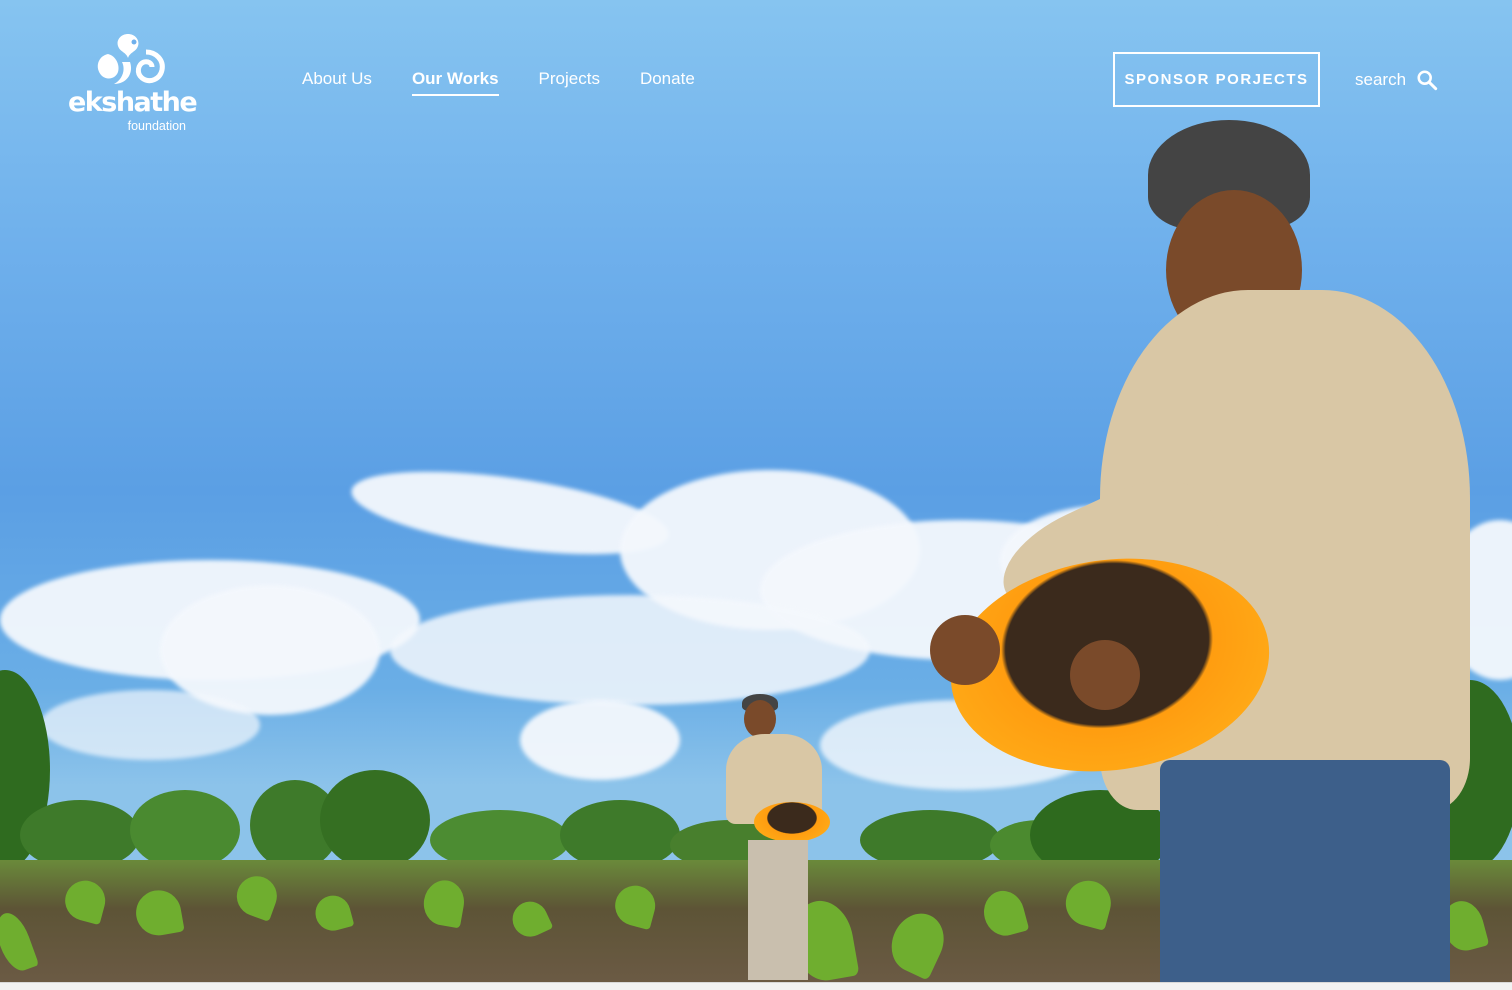 The width and height of the screenshot is (1512, 990). I want to click on brand-logo: ekshathe foundation, so click(133, 83).